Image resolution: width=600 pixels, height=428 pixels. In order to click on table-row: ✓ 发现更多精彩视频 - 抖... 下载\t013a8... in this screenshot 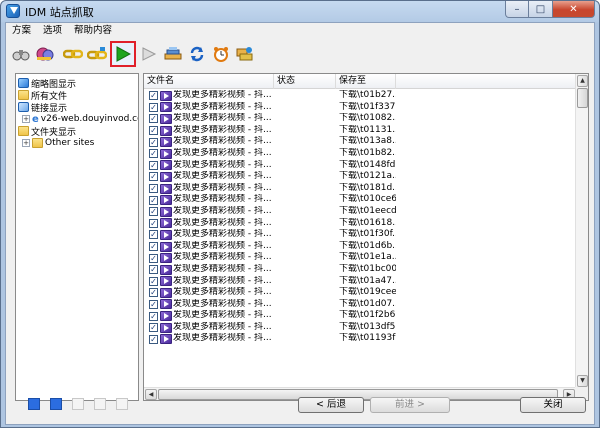, I will do `click(360, 142)`.